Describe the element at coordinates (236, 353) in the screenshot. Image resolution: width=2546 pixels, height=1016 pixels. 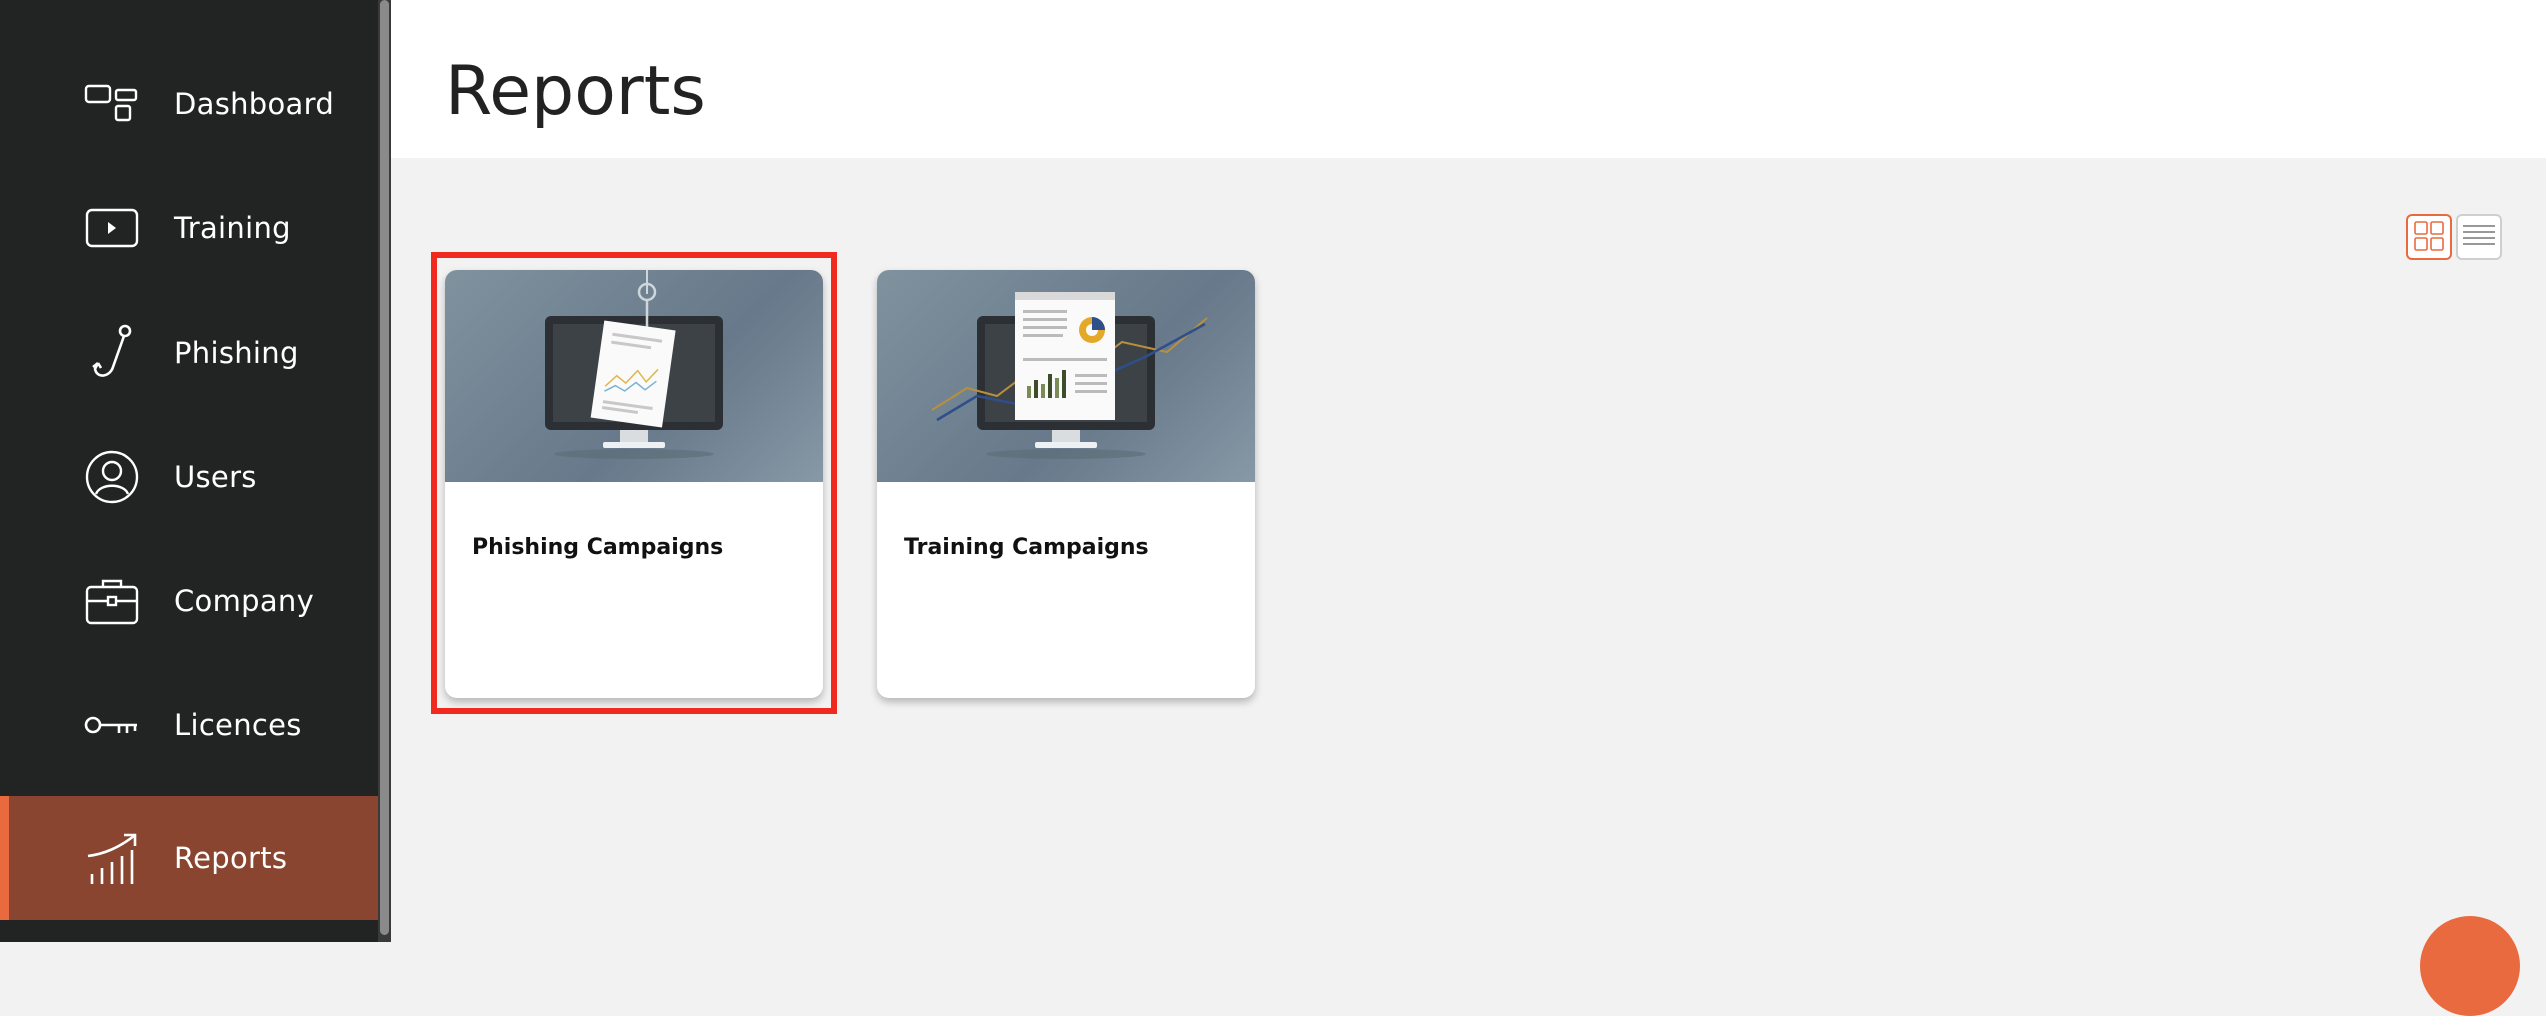
I see `sidebar-item-label: Phishing` at that location.